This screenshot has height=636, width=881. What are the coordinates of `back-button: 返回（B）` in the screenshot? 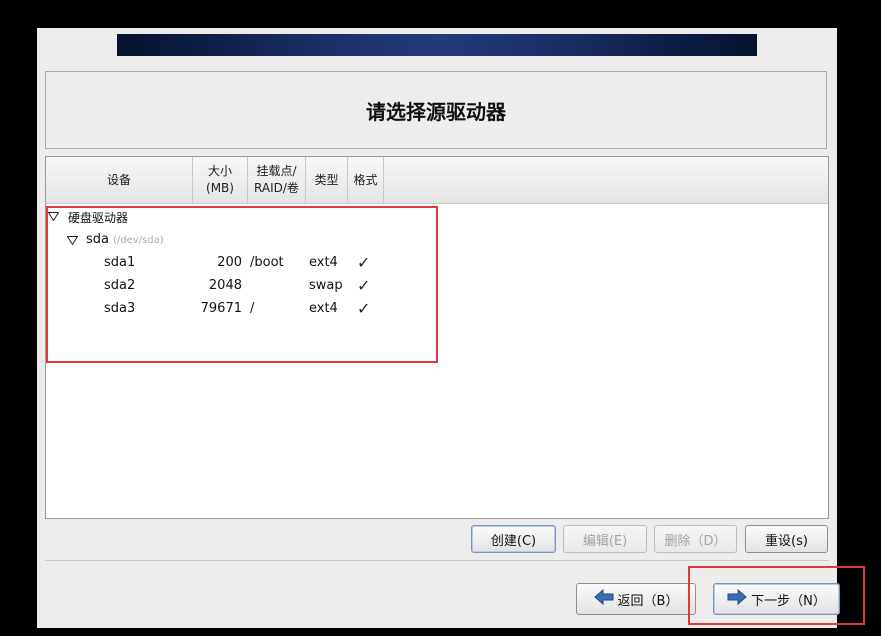 It's located at (636, 599).